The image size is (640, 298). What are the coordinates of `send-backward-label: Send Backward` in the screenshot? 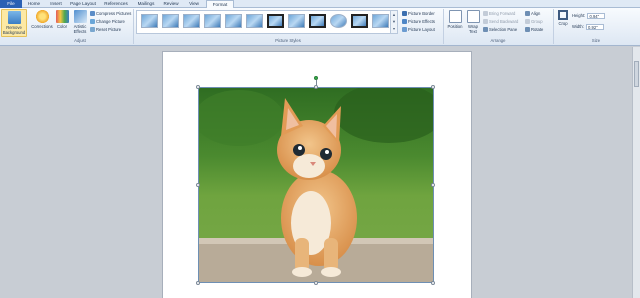 It's located at (504, 21).